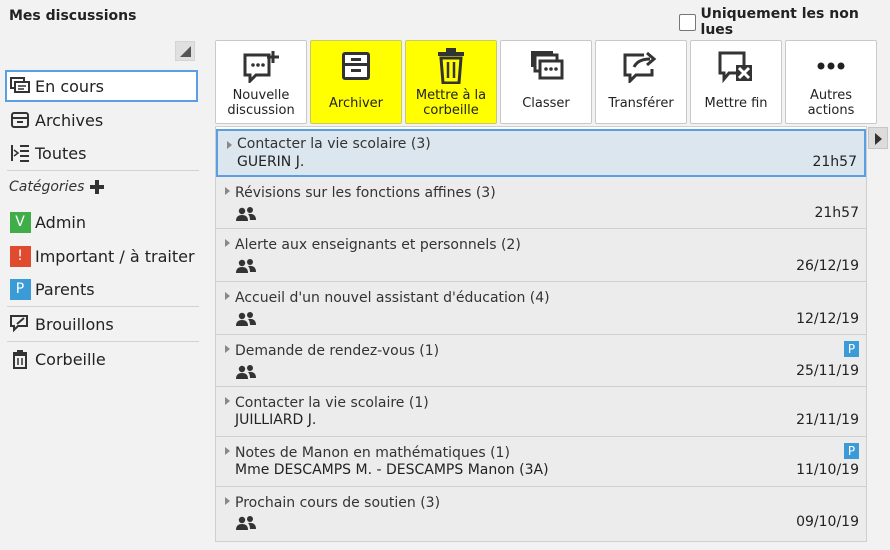 The image size is (890, 550). What do you see at coordinates (337, 351) in the screenshot?
I see `discussion-title: Demande de rendez-vous (1)` at bounding box center [337, 351].